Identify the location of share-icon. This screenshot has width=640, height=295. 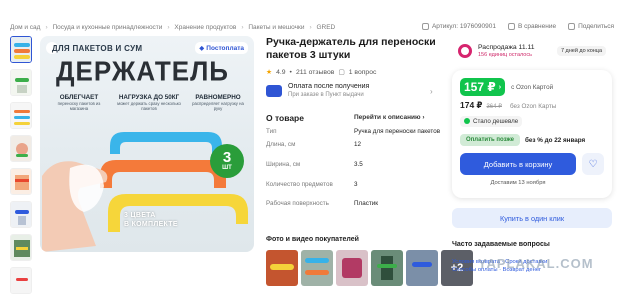
(572, 26).